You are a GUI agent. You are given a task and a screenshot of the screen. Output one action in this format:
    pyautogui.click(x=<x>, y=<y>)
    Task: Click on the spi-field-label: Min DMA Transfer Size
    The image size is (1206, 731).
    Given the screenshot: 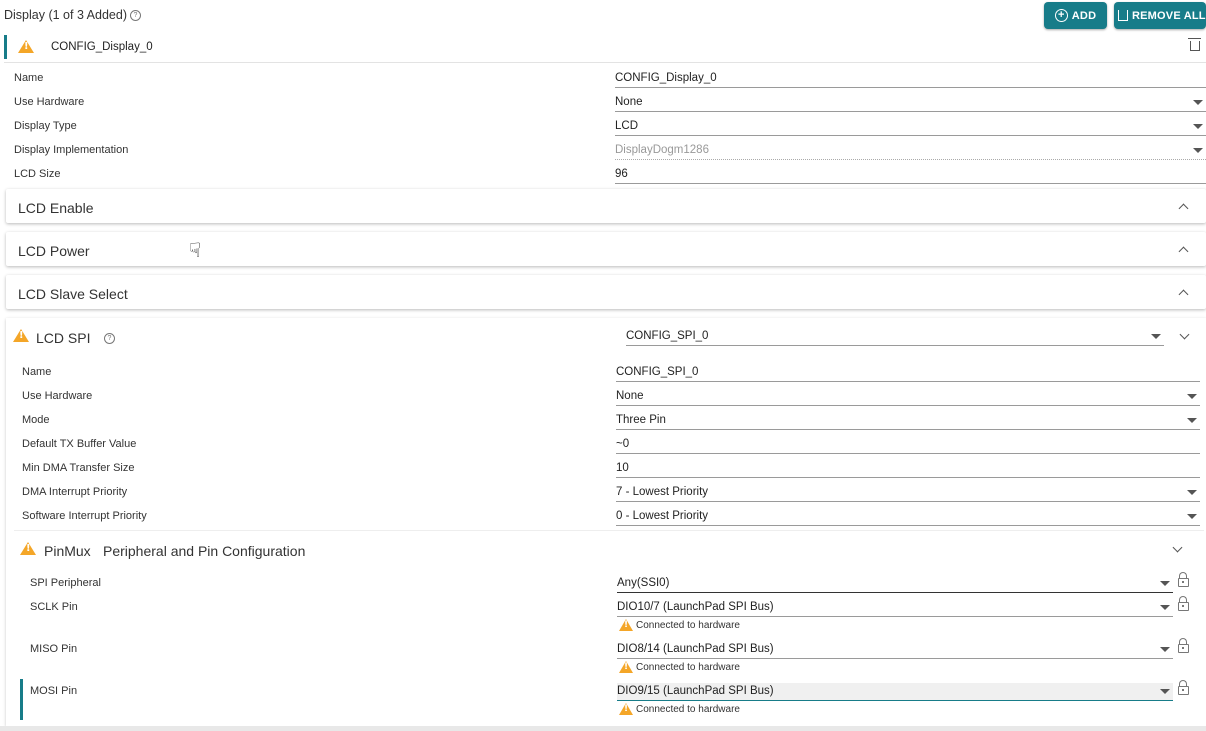 What is the action you would take?
    pyautogui.click(x=78, y=468)
    